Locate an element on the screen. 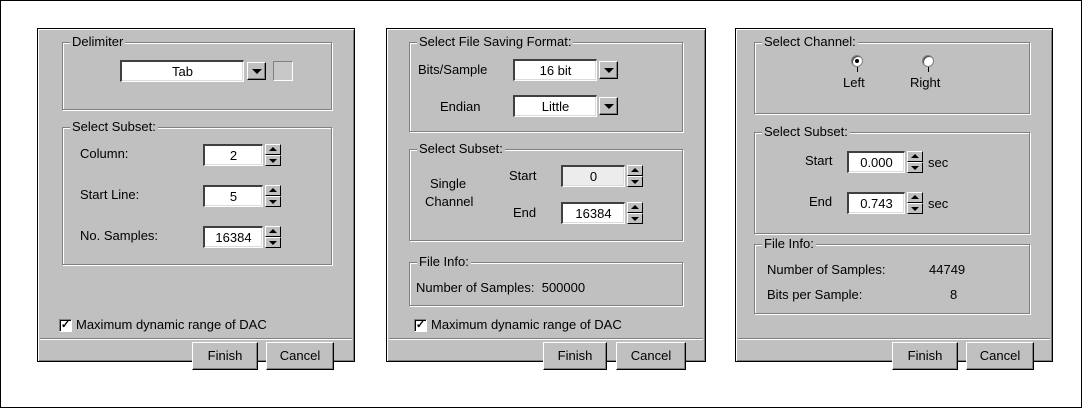  start-unit: sec is located at coordinates (938, 162).